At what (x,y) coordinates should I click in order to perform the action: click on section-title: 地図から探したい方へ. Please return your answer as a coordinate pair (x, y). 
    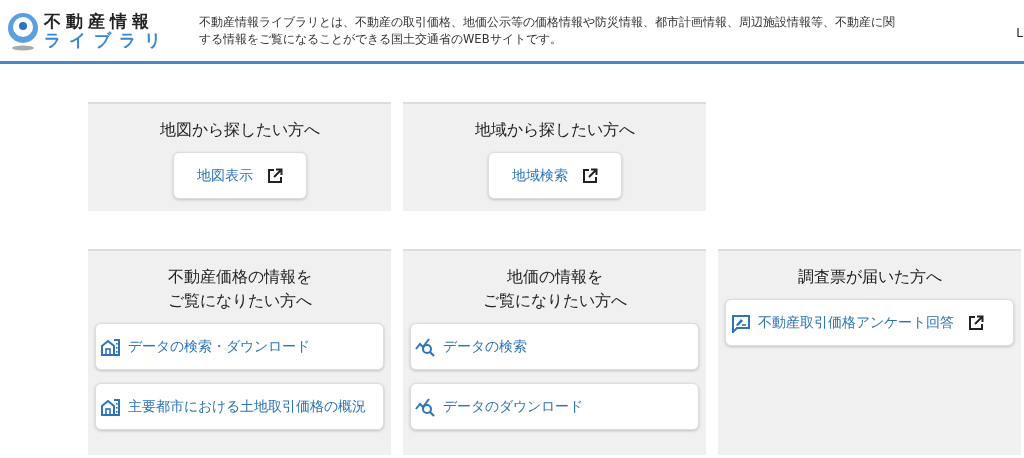
    Looking at the image, I should click on (239, 130).